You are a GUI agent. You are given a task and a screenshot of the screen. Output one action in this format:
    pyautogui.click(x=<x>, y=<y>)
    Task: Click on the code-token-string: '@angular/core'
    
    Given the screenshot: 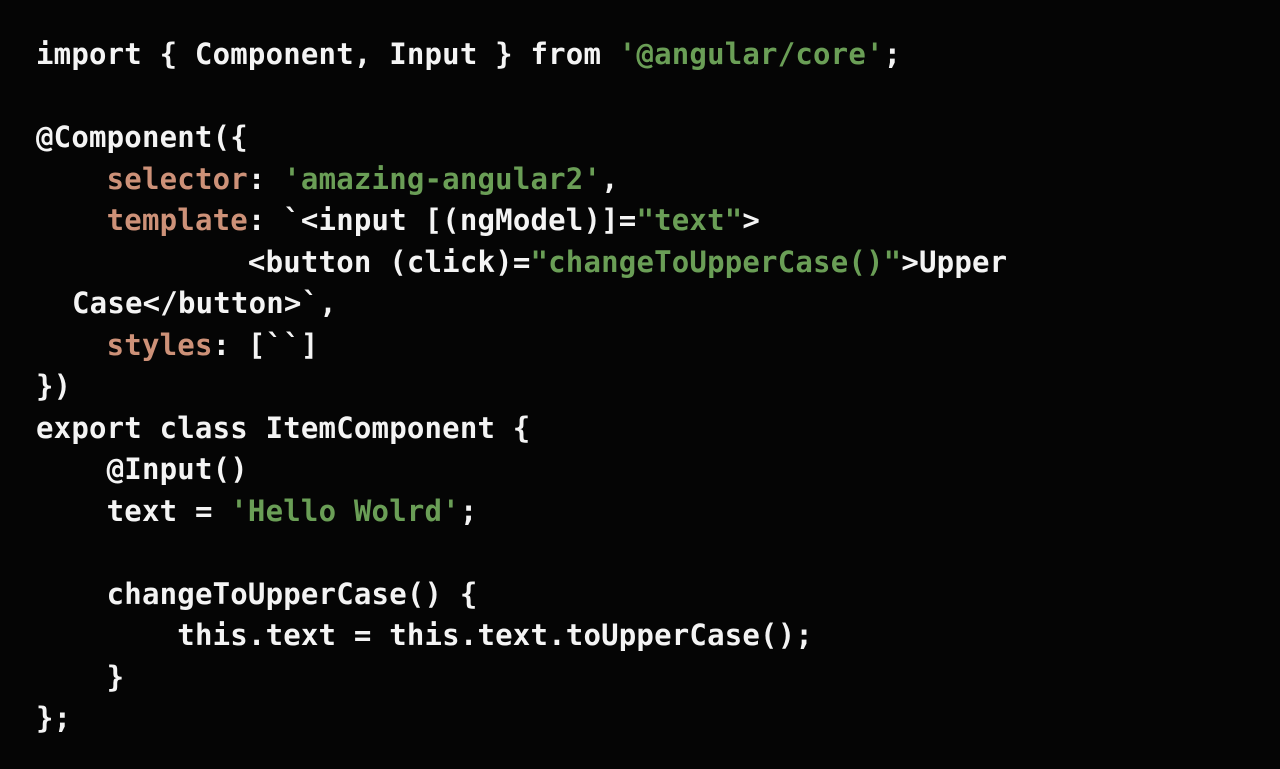 What is the action you would take?
    pyautogui.click(x=751, y=54)
    